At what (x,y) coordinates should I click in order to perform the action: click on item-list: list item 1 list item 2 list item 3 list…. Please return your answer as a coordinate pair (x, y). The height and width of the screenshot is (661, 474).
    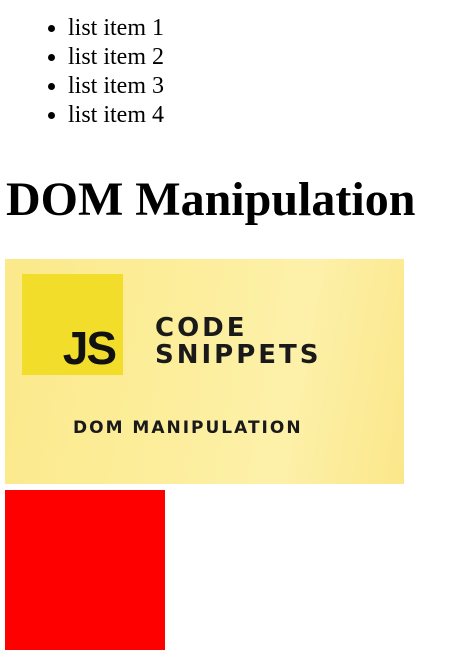
    Looking at the image, I should click on (101, 72).